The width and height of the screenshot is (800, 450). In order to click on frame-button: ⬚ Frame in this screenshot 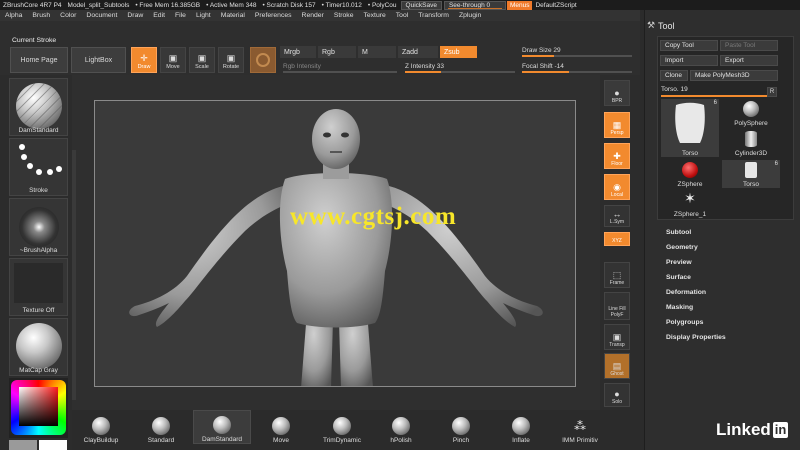, I will do `click(617, 275)`.